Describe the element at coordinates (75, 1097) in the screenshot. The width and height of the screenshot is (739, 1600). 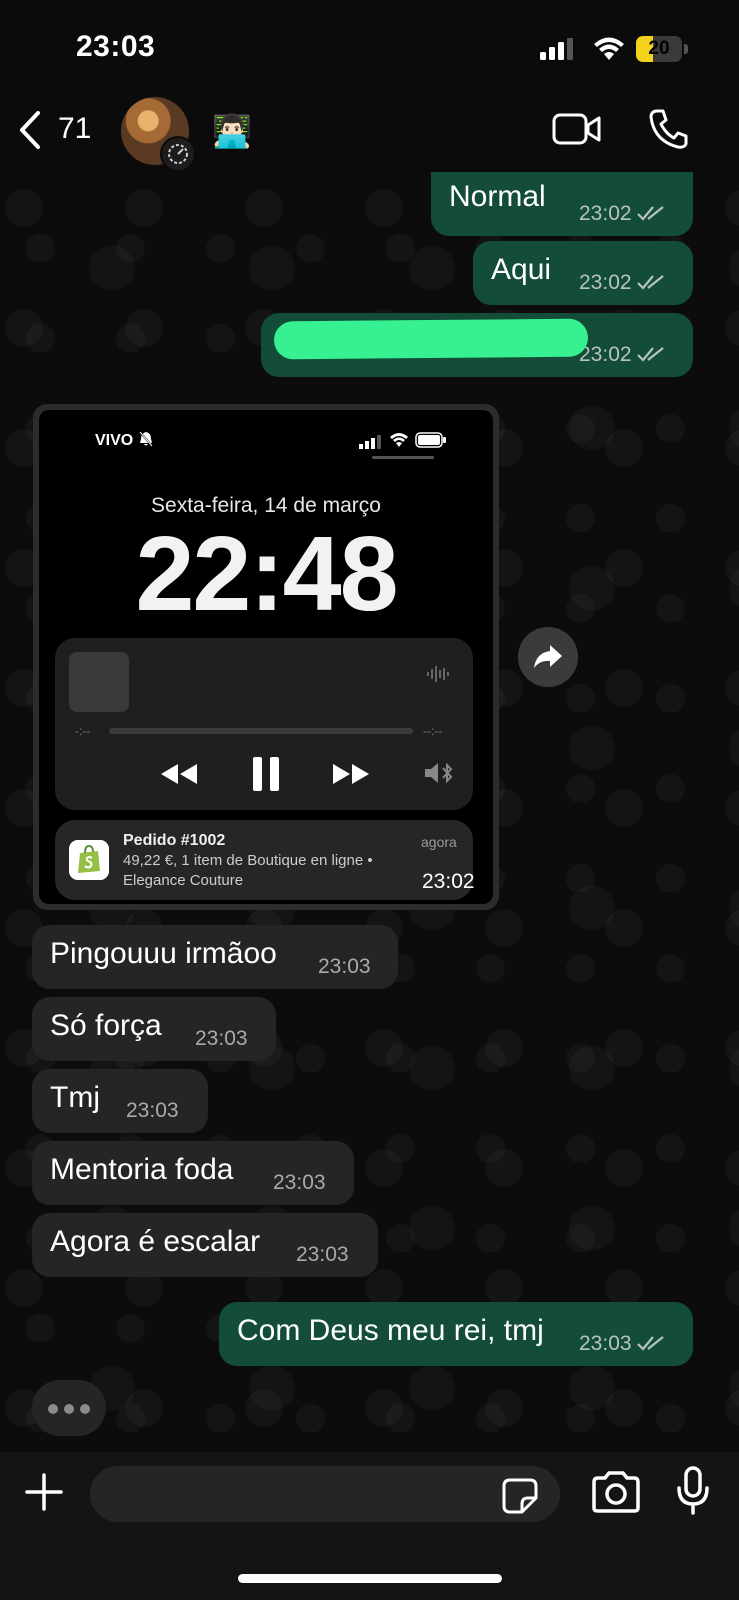
I see `message-text: Tmj` at that location.